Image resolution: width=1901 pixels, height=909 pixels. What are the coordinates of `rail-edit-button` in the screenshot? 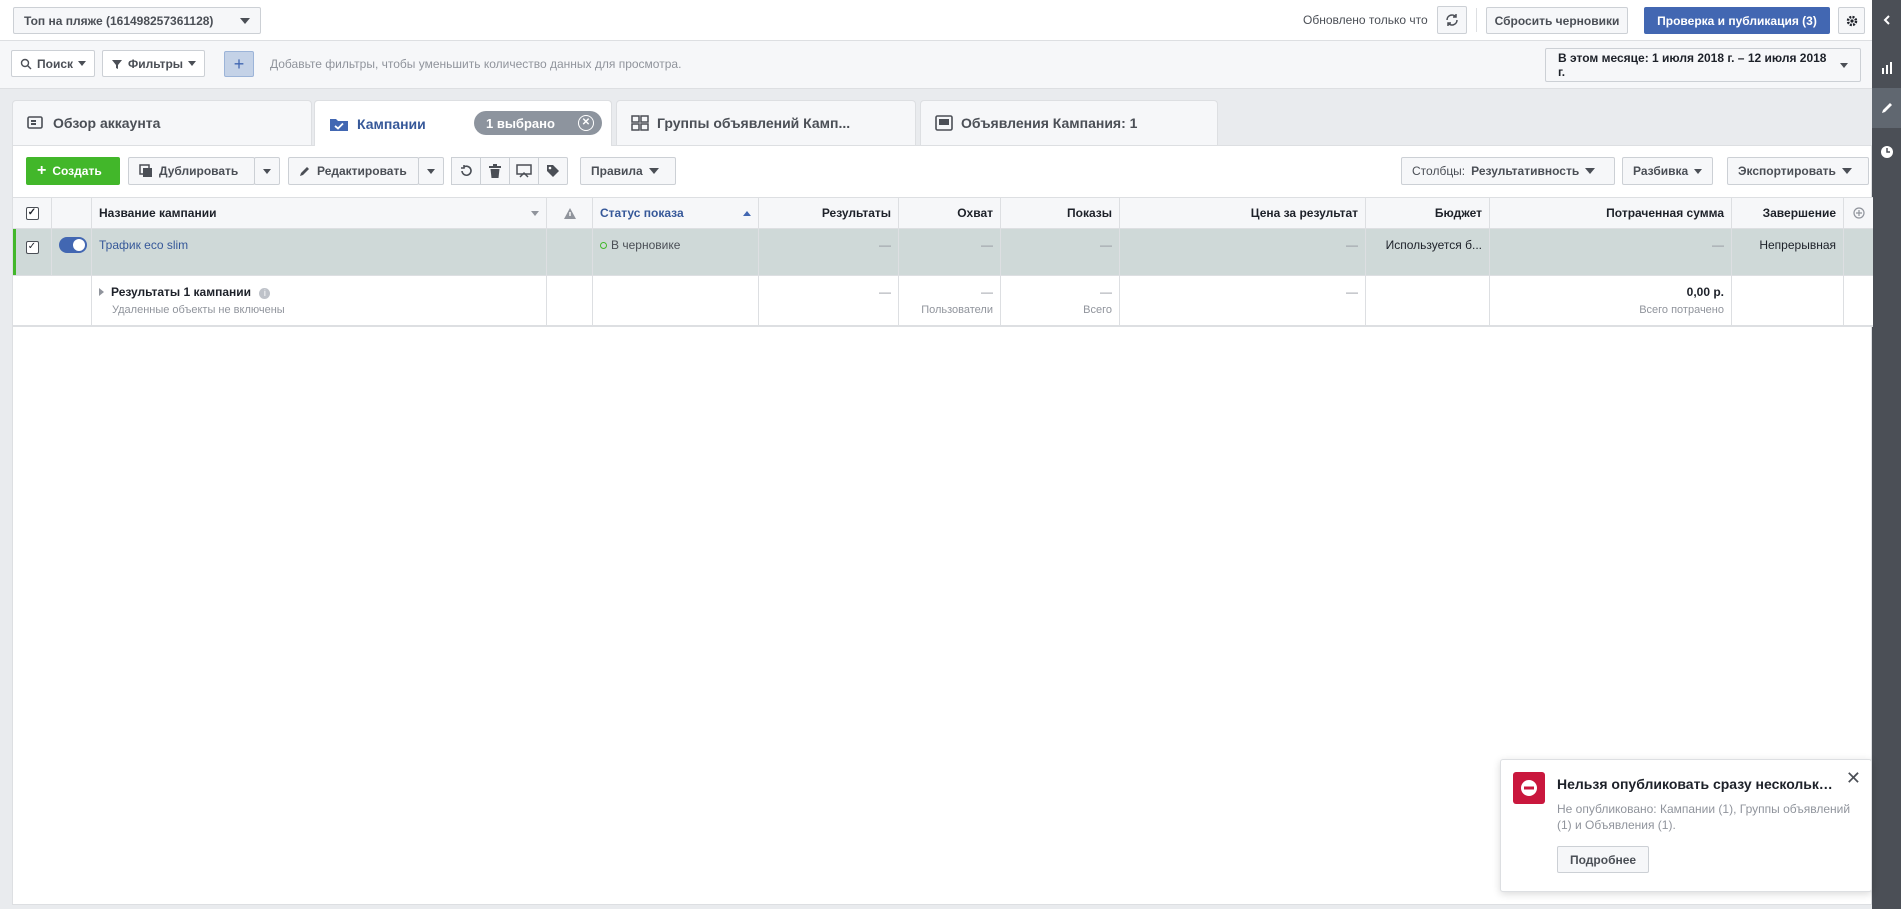 It's located at (1886, 108).